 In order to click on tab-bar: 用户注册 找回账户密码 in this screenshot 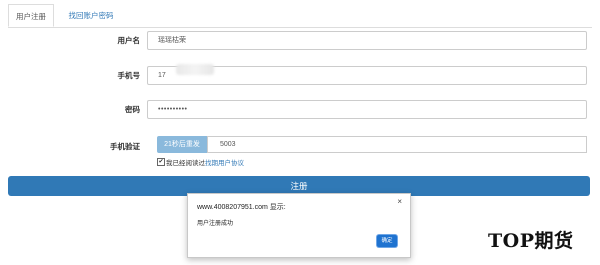, I will do `click(300, 16)`.